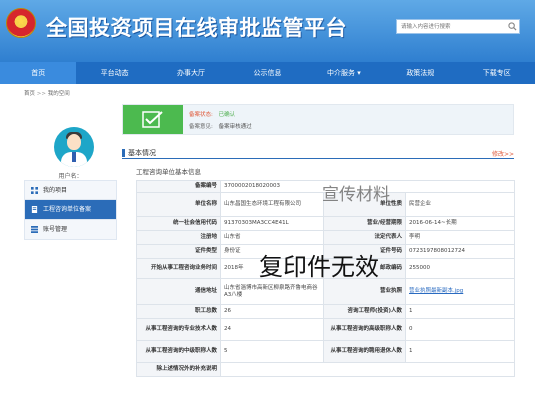  What do you see at coordinates (34, 209) in the screenshot?
I see `document-icon` at bounding box center [34, 209].